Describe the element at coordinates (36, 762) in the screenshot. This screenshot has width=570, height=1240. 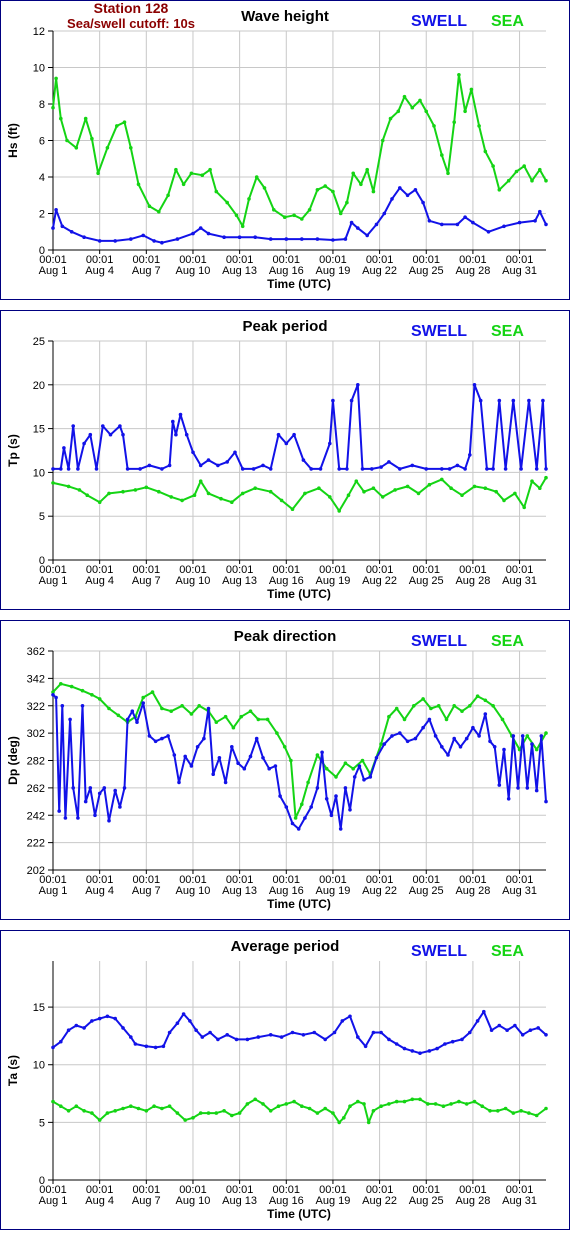
I see `y-tick-label: 282` at that location.